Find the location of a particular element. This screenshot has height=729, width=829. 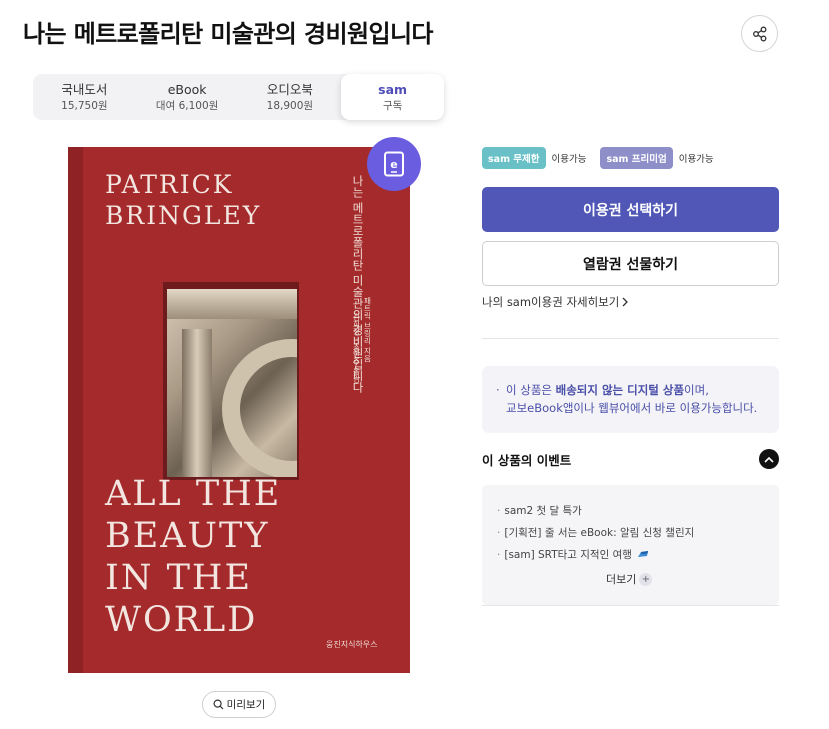

share-button is located at coordinates (759, 33).